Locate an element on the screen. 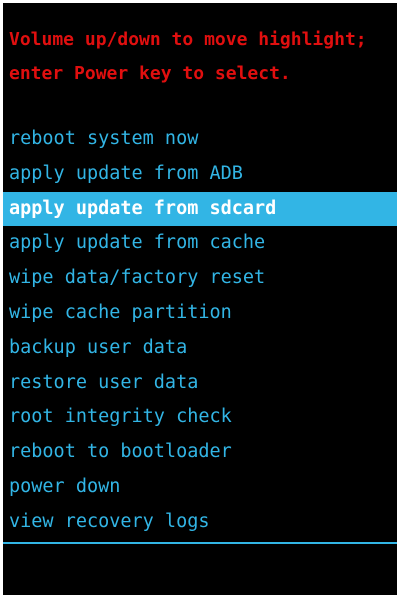  menu-item-apply-update-from-sdcard: apply update from sdcard is located at coordinates (200, 209).